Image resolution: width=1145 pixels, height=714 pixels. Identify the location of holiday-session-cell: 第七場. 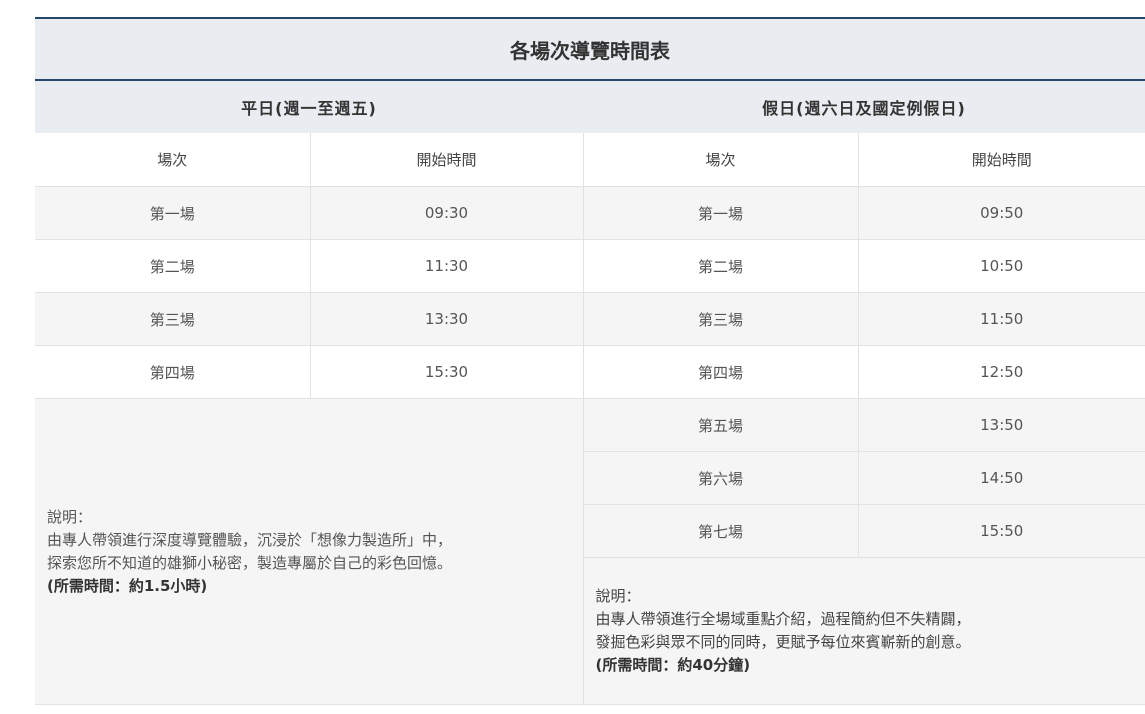
(720, 531).